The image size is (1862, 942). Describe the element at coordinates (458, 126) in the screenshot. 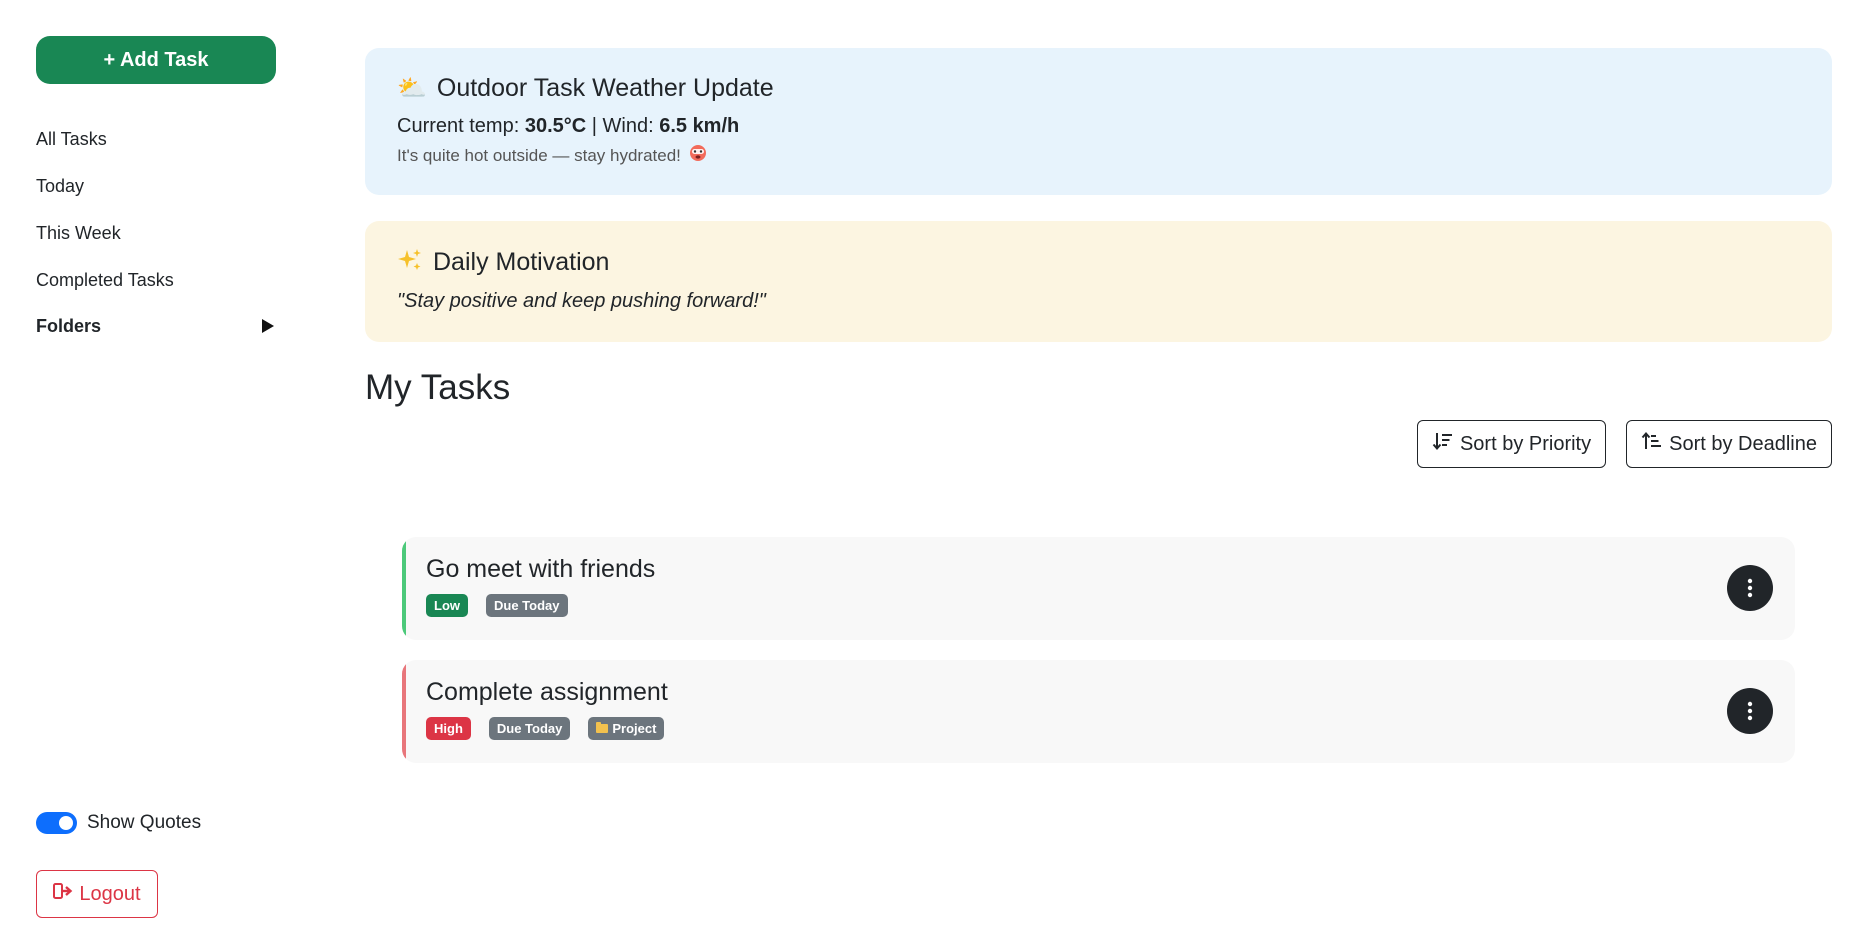

I see `temp-label: Current temp:` at that location.